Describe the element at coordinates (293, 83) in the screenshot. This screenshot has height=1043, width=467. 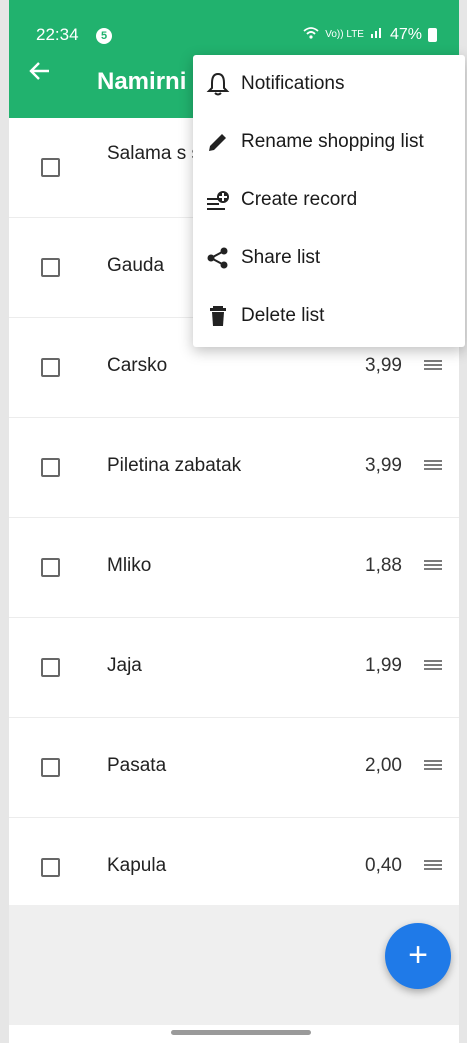
I see `menu-item-label: Notifications` at that location.